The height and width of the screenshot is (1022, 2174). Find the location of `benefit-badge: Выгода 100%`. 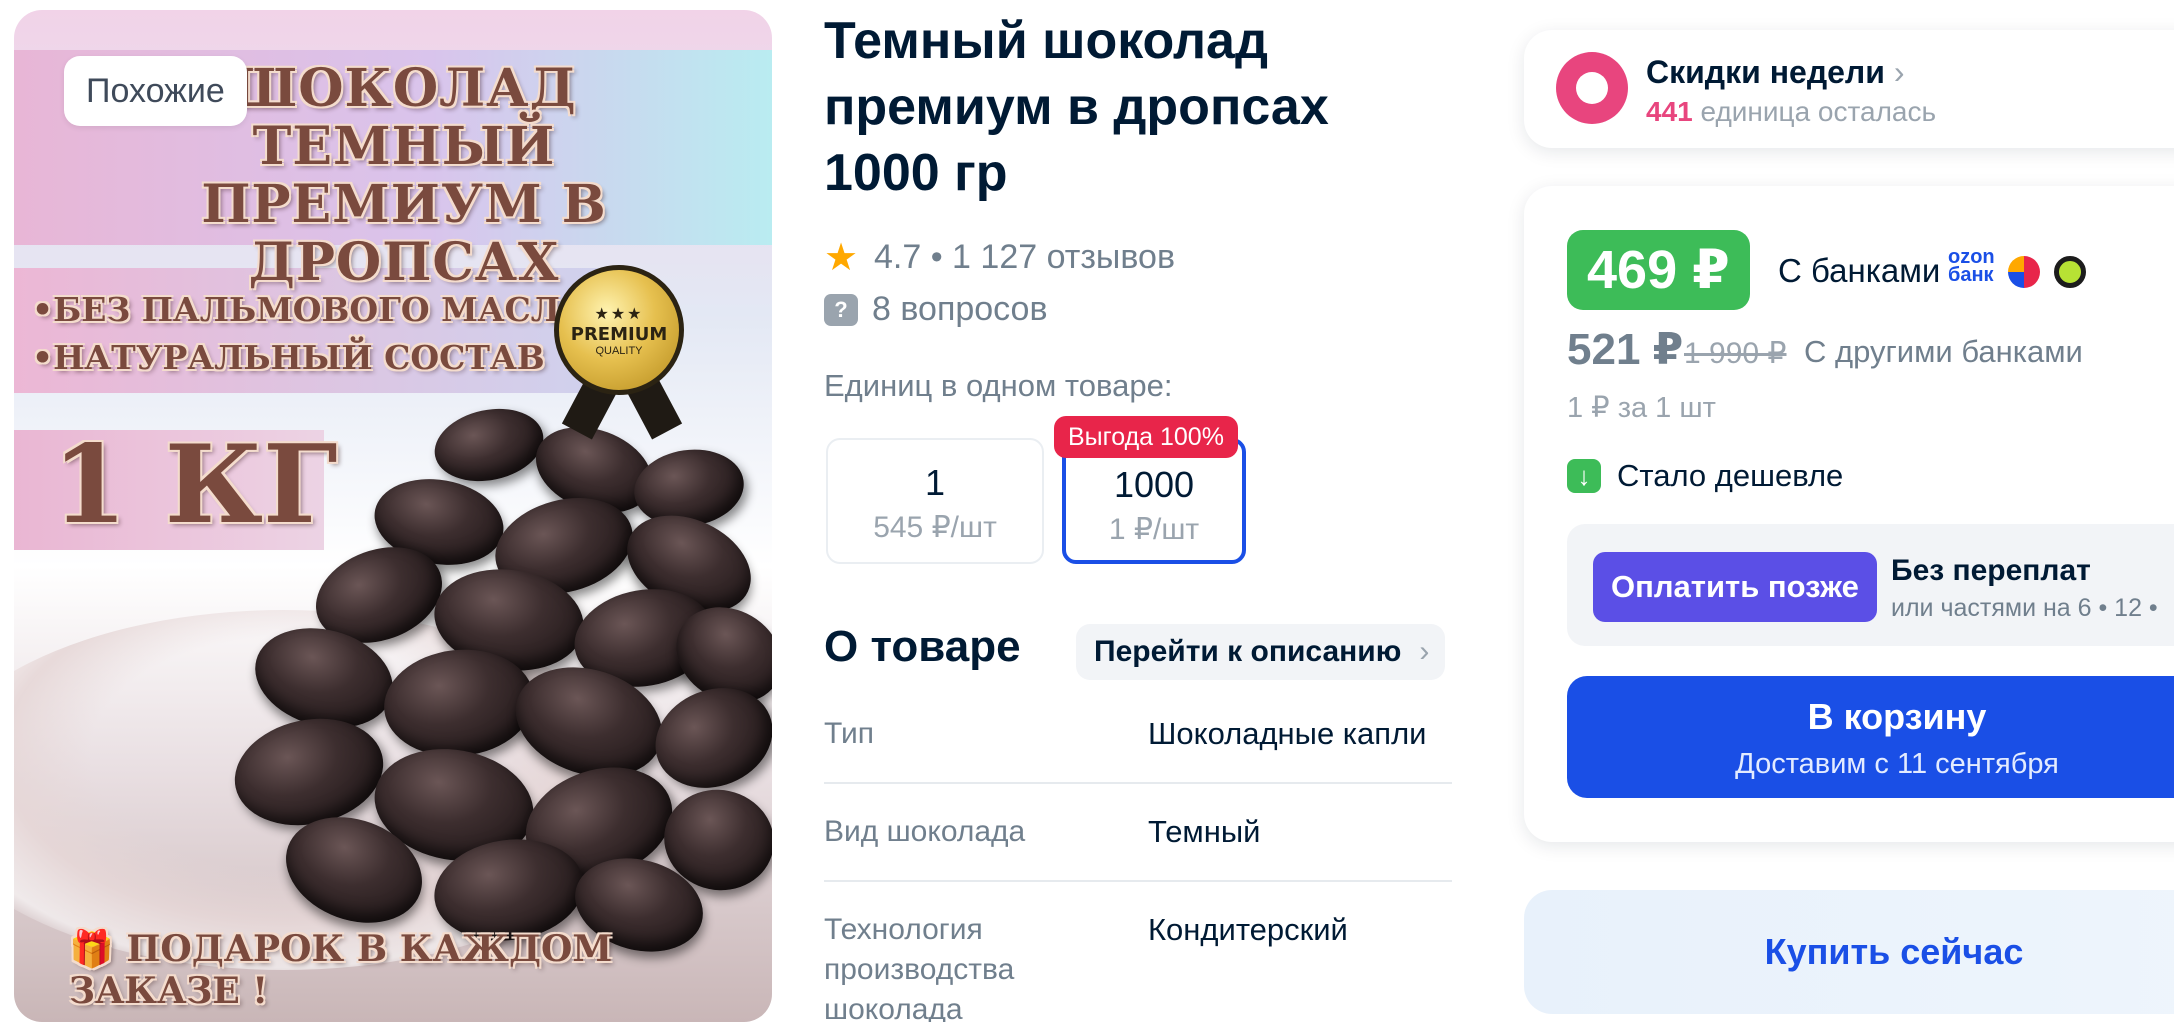

benefit-badge: Выгода 100% is located at coordinates (1146, 437).